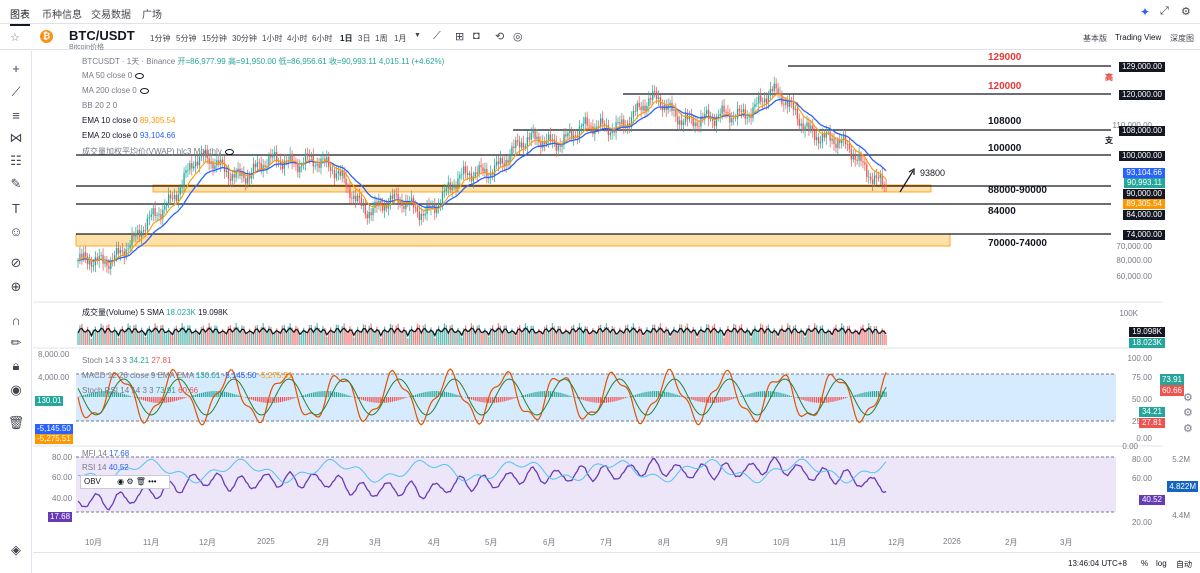  Describe the element at coordinates (322, 38) in the screenshot. I see `tf-6h: 6小时` at that location.